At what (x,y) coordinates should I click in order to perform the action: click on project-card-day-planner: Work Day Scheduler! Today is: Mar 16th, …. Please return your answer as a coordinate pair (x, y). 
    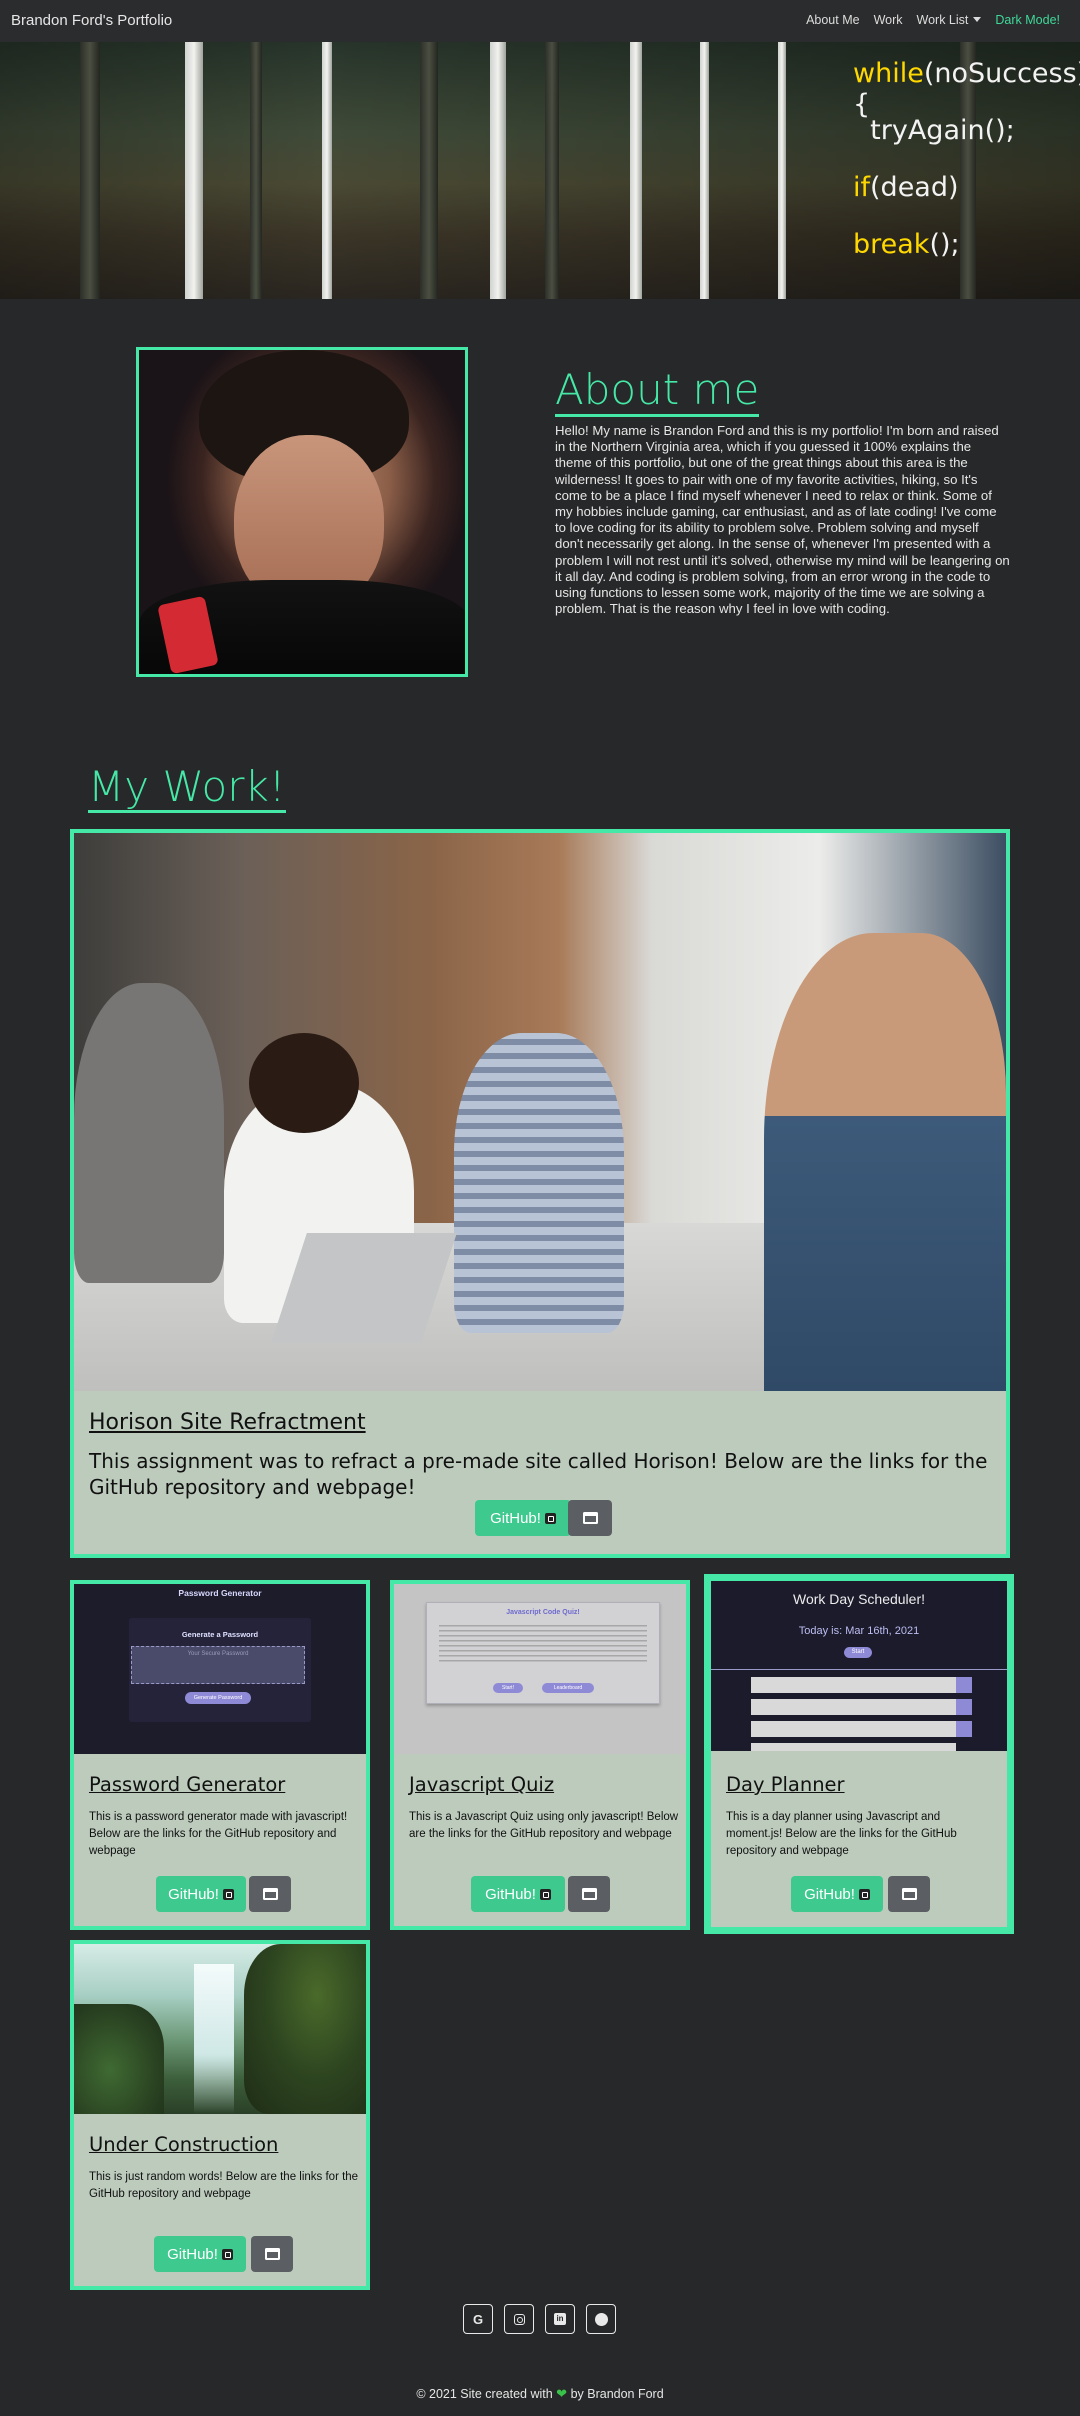
    Looking at the image, I should click on (859, 1754).